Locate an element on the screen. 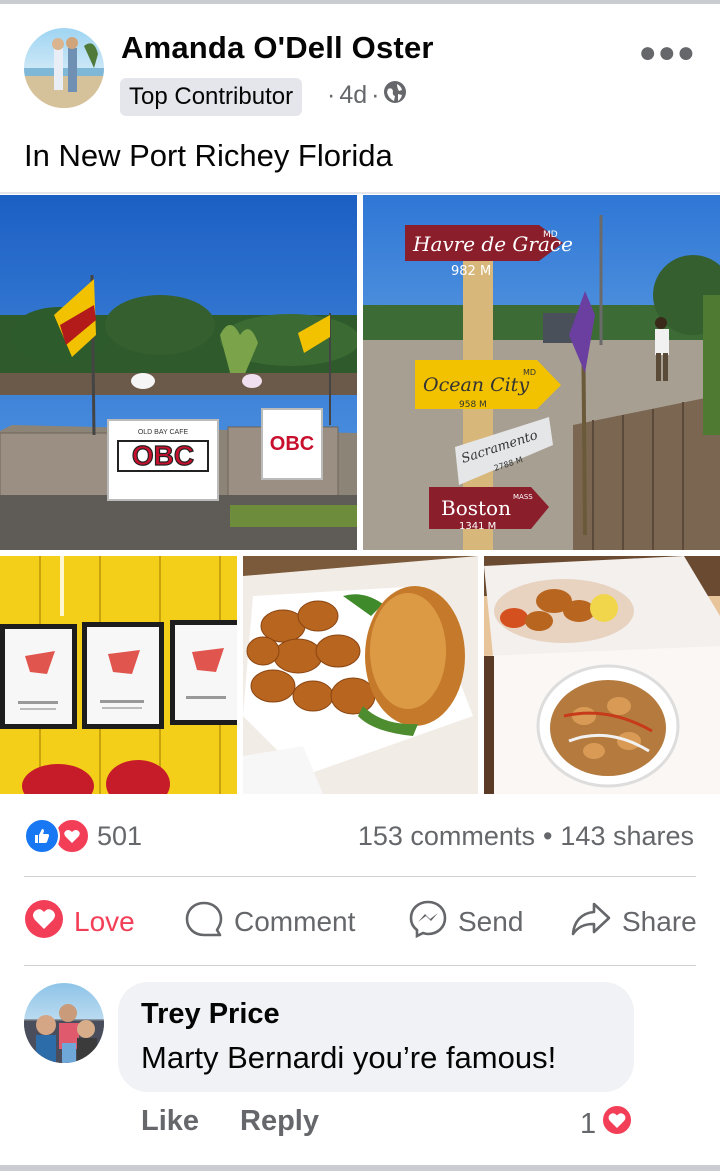 The height and width of the screenshot is (1171, 720). commenter-avatar is located at coordinates (64, 1023).